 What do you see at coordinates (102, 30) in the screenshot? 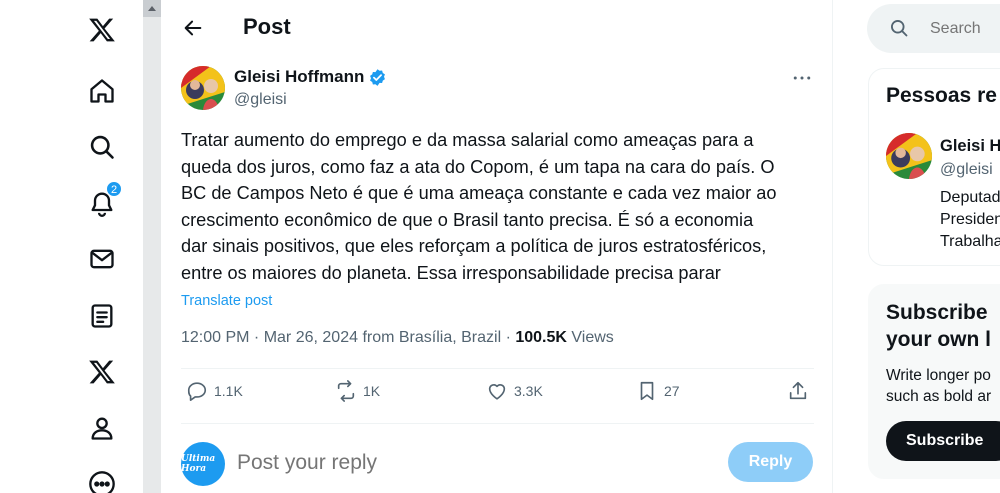
I see `x-logo-icon` at bounding box center [102, 30].